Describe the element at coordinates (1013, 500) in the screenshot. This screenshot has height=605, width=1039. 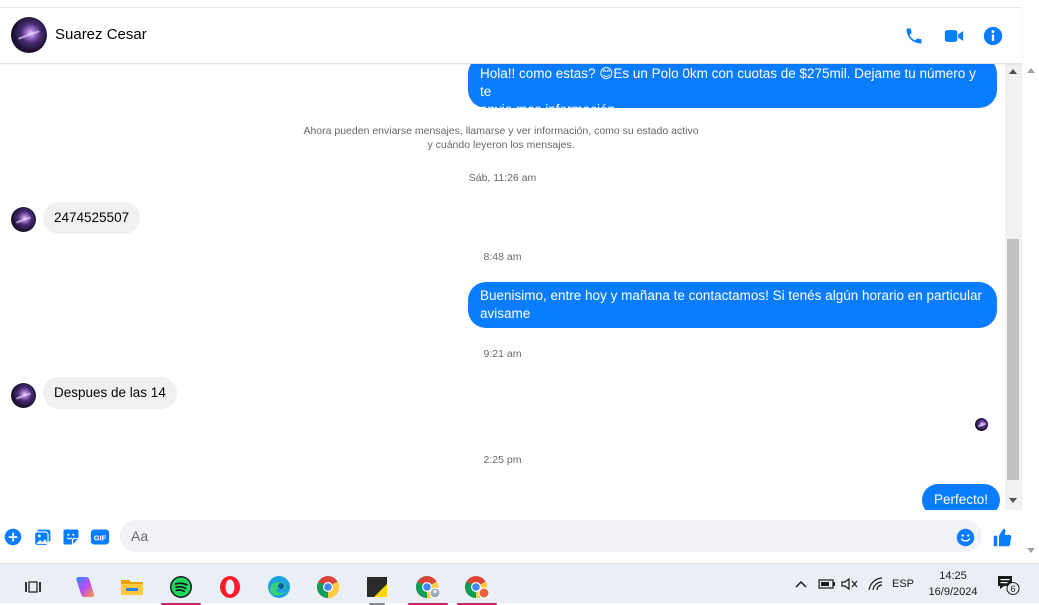
I see `scroll-down-arrow` at that location.